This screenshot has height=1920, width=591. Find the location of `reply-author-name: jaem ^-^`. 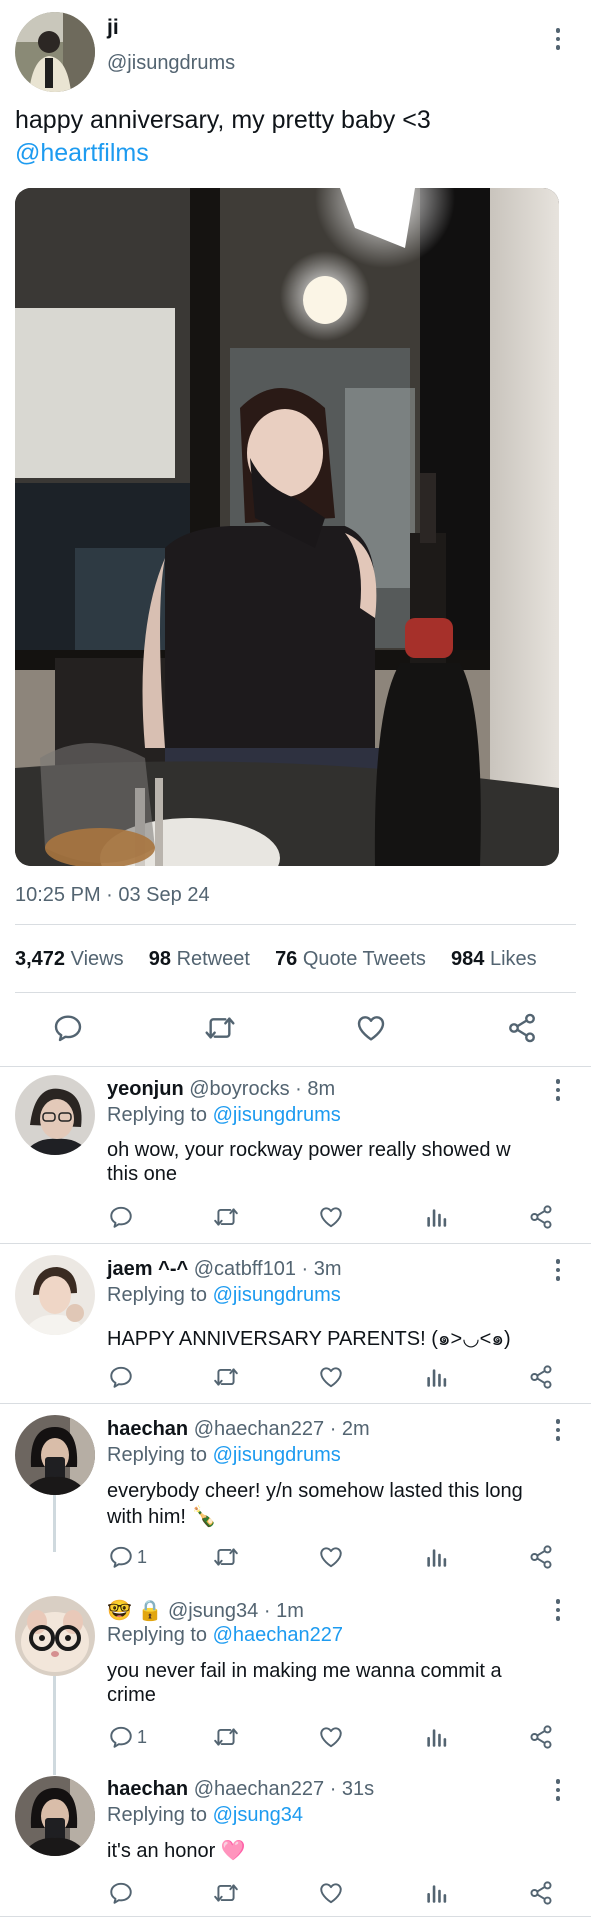

reply-author-name: jaem ^-^ is located at coordinates (147, 1269).